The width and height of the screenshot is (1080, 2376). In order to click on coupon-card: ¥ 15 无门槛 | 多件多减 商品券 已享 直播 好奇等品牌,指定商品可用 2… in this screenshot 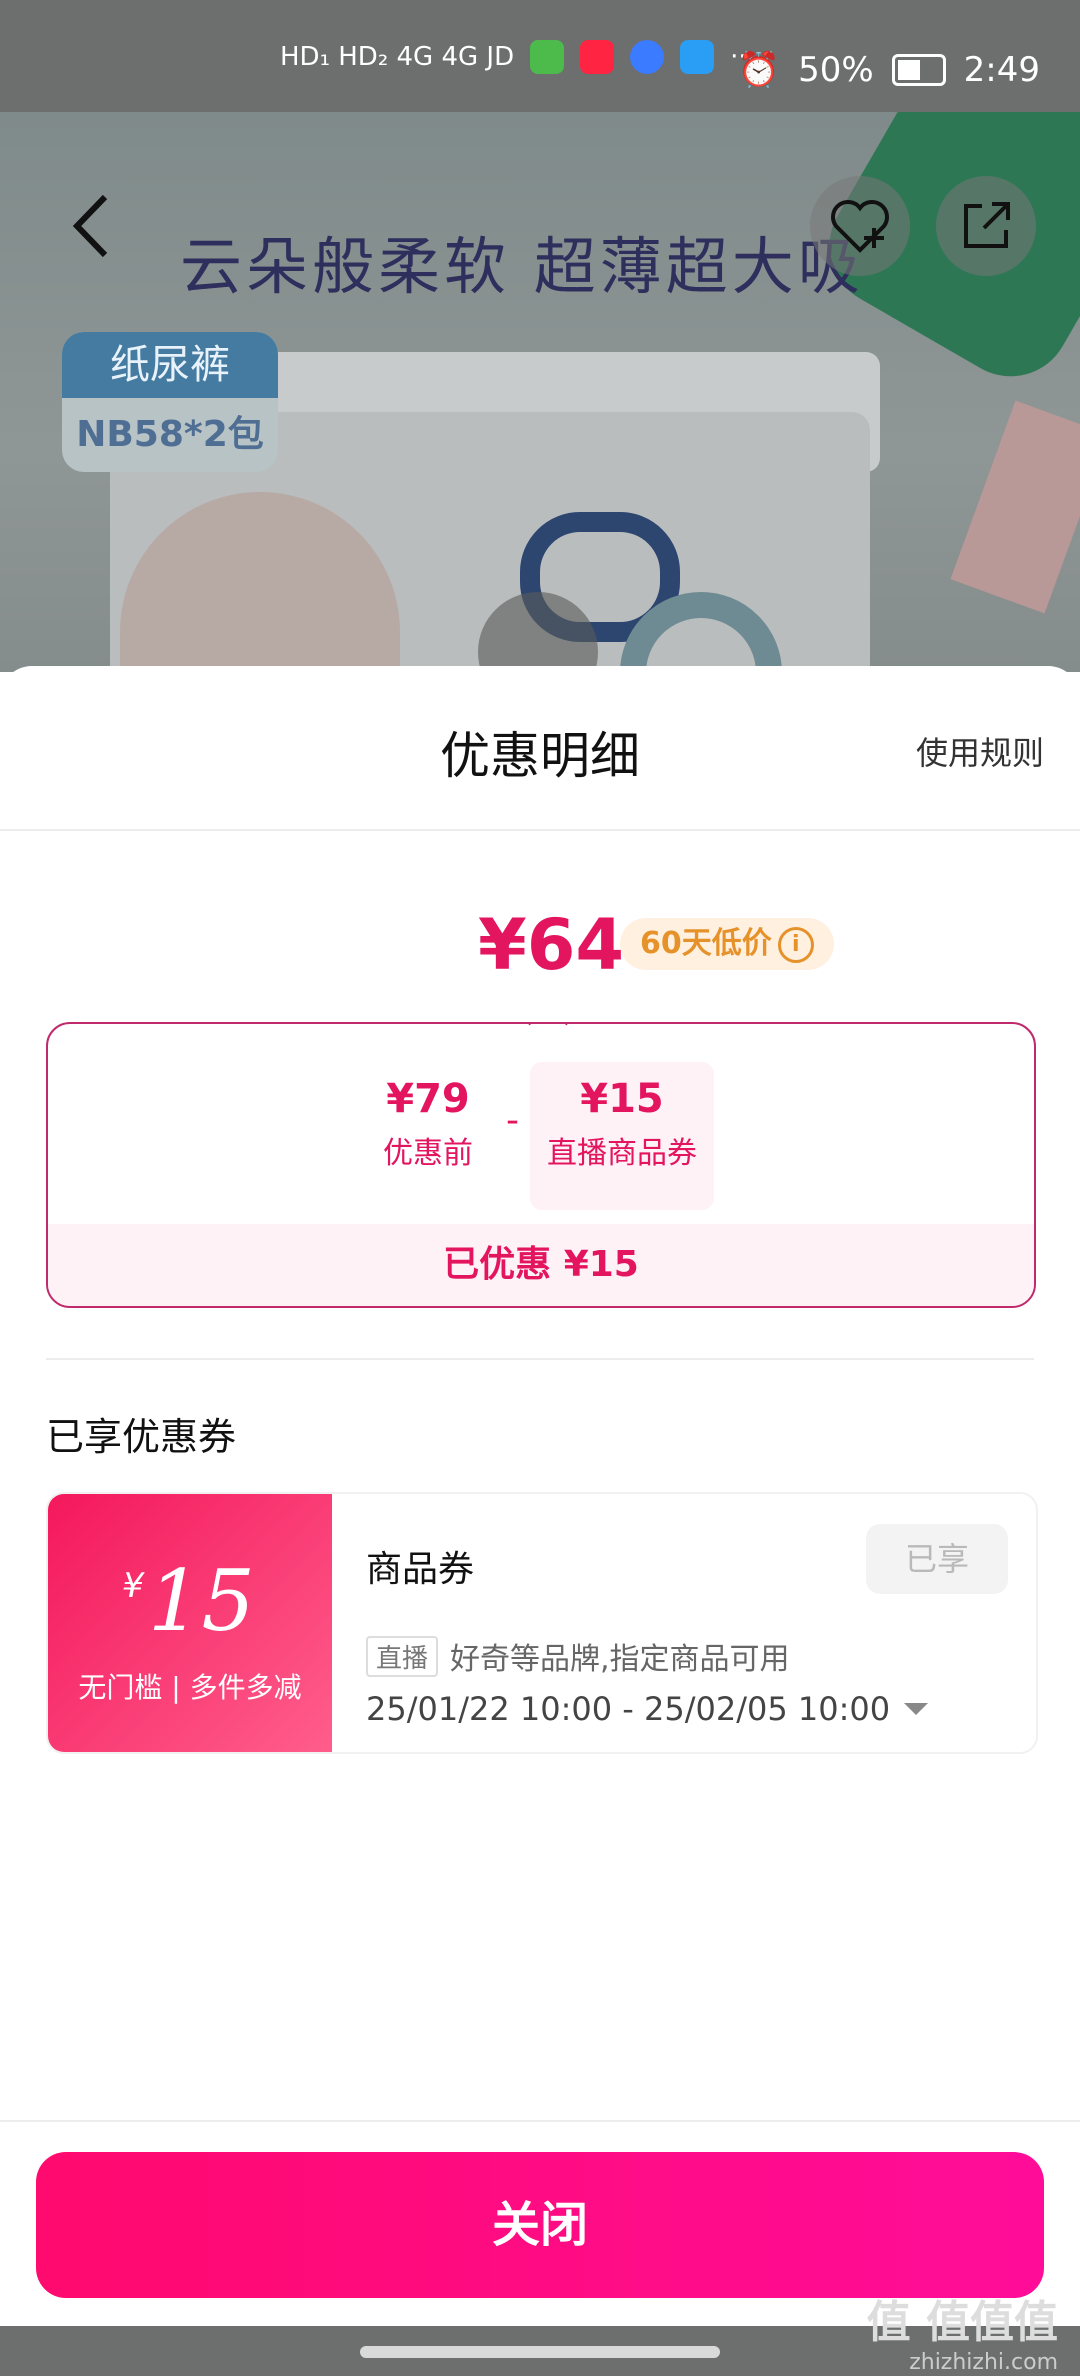, I will do `click(542, 1623)`.